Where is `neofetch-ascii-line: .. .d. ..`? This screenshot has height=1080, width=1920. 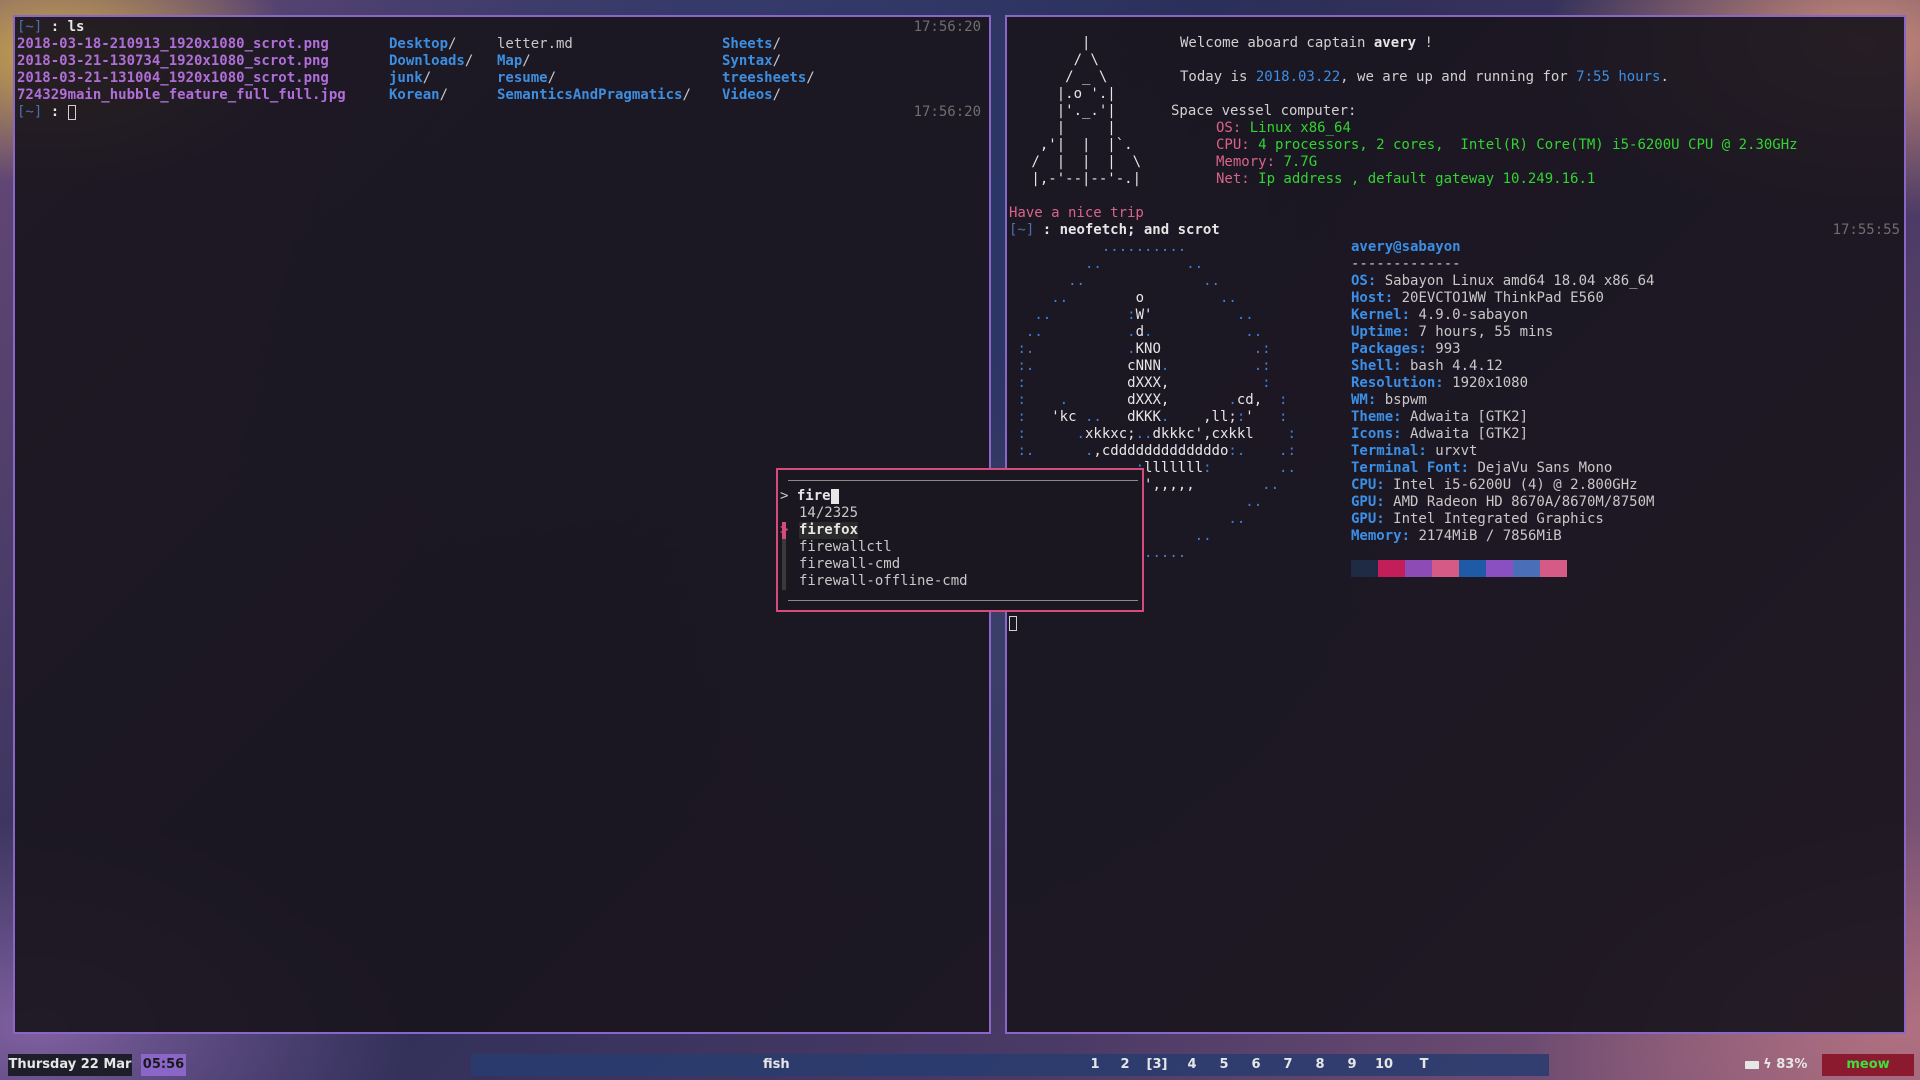
neofetch-ascii-line: .. .d. .. is located at coordinates (1144, 332).